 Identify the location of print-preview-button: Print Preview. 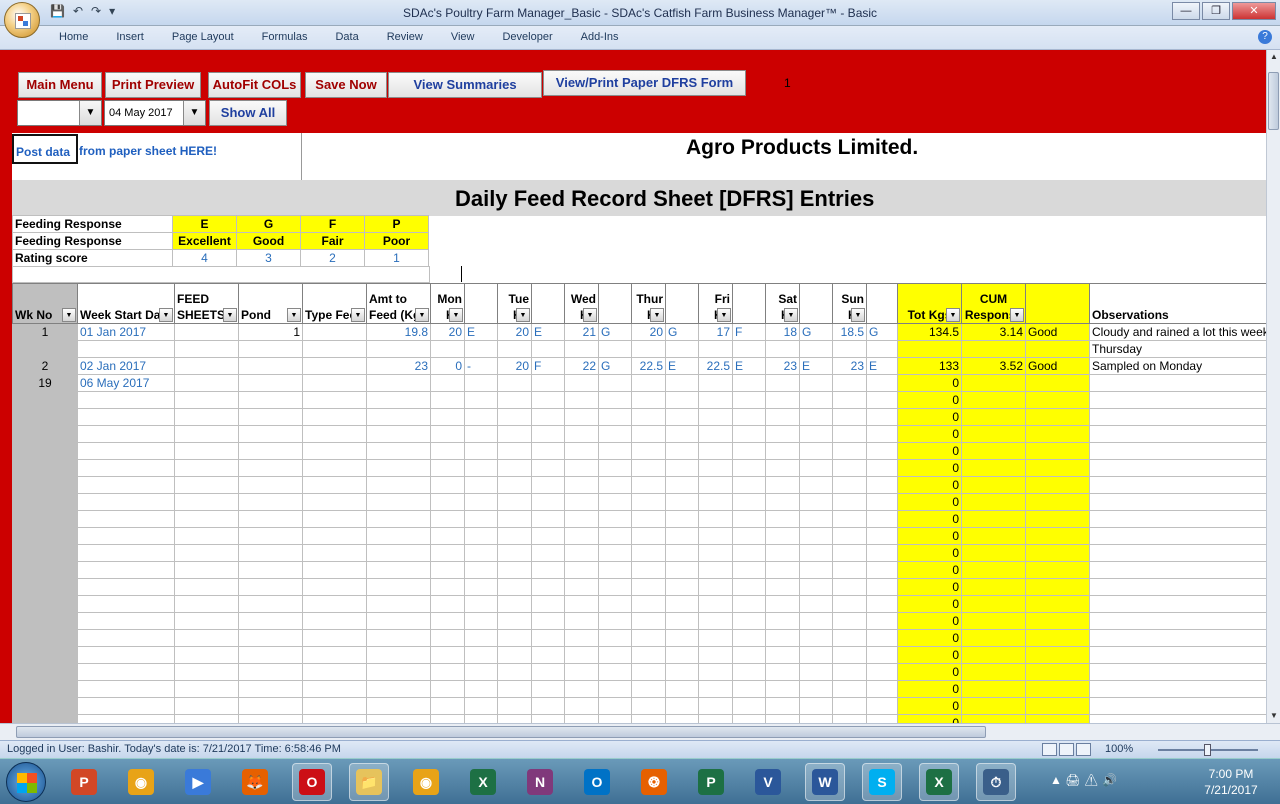
(153, 85).